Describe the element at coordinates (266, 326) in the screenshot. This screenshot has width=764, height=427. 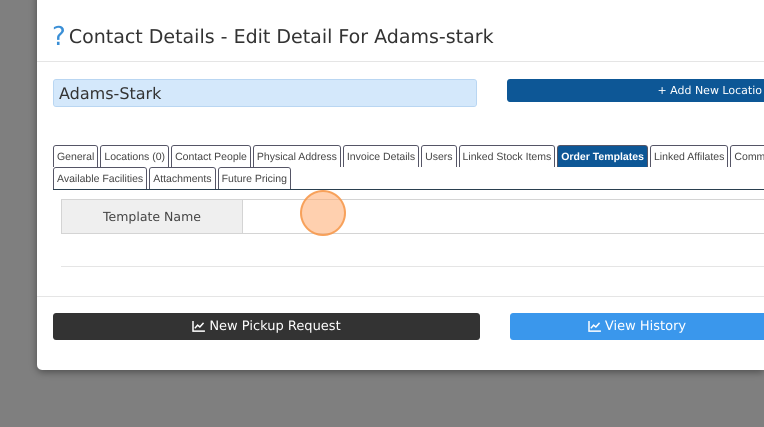
I see `pickup-request-button: New Pickup Request` at that location.